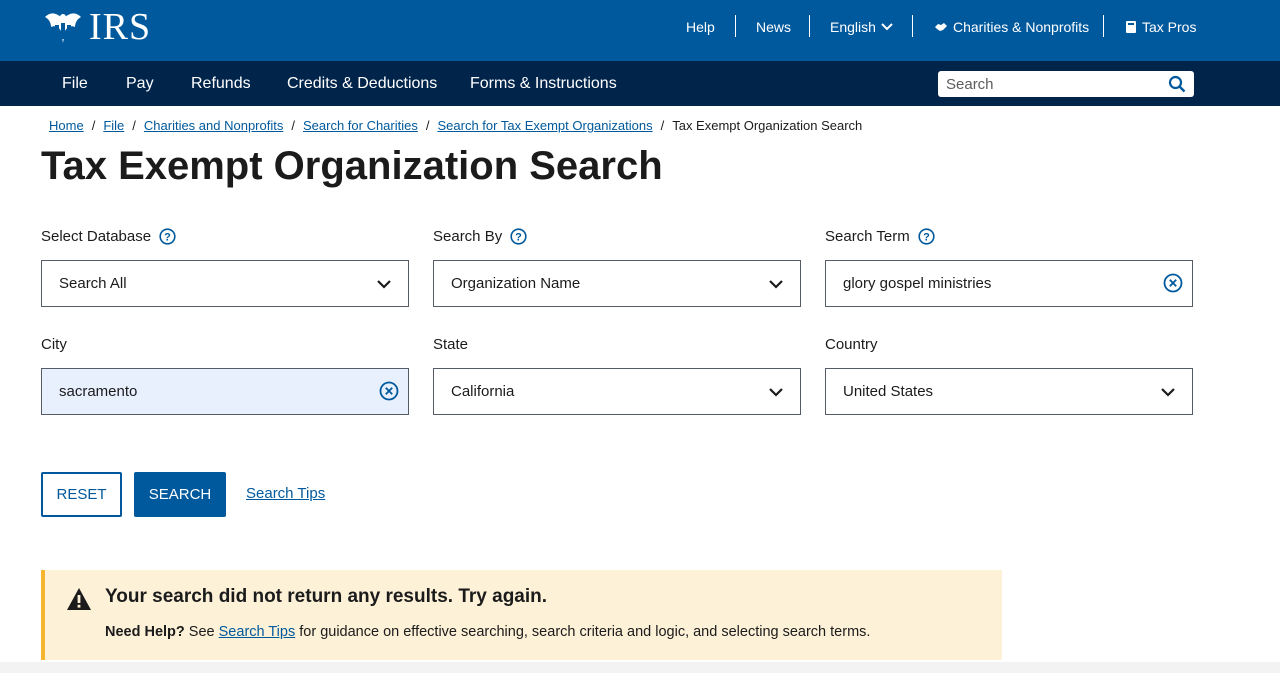 The image size is (1280, 673). Describe the element at coordinates (1131, 27) in the screenshot. I see `book-icon` at that location.